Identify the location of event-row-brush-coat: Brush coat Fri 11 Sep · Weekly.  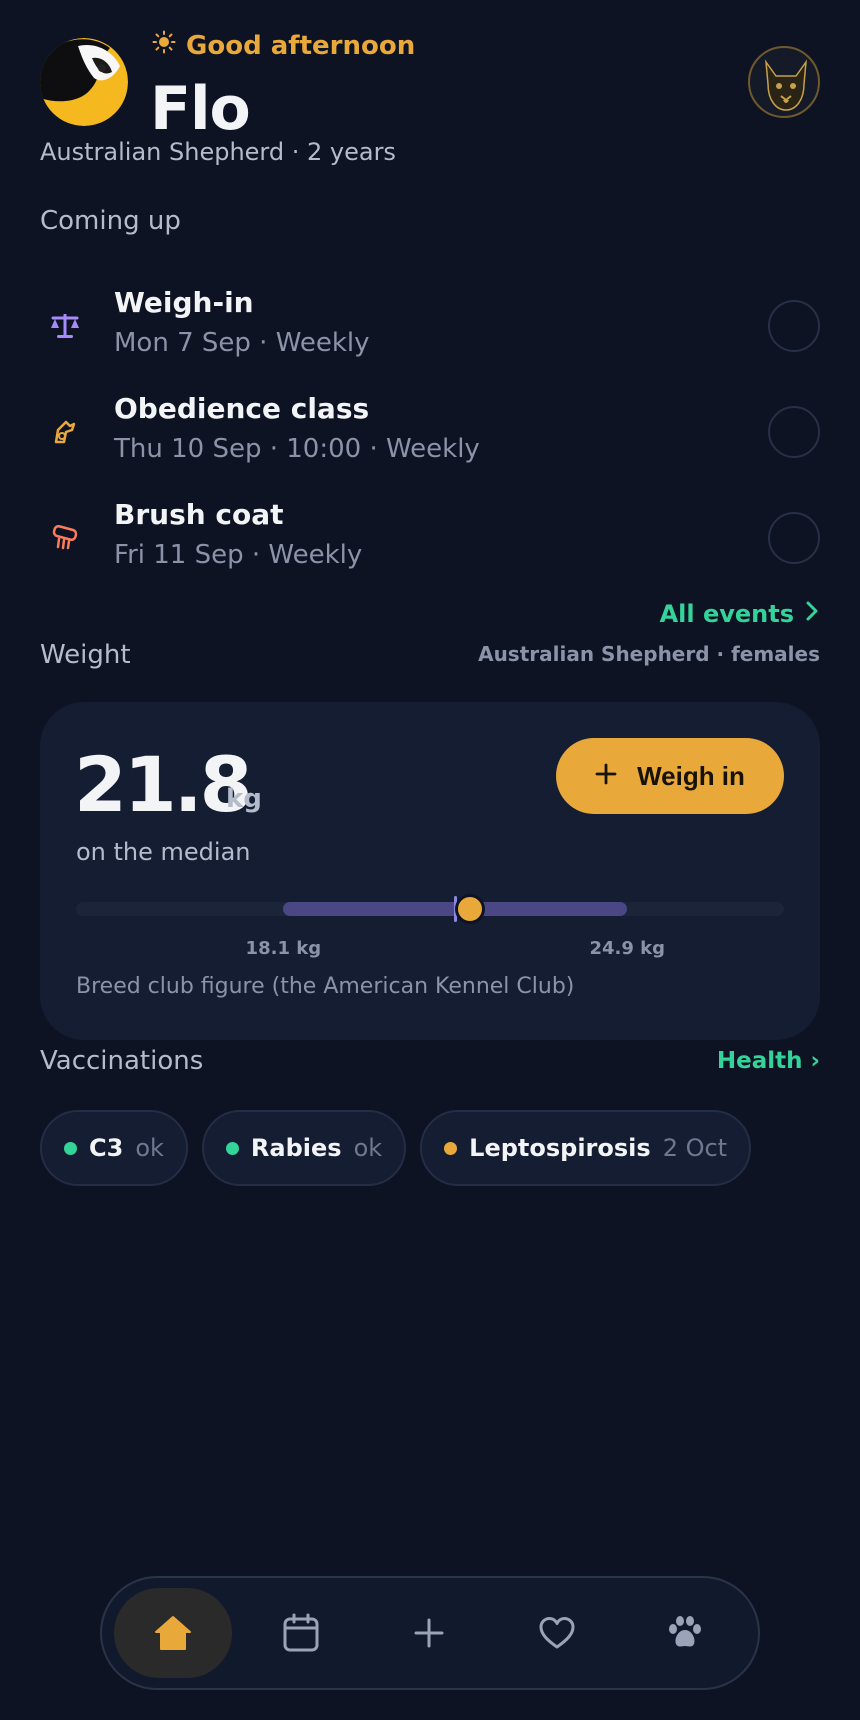
(430, 547).